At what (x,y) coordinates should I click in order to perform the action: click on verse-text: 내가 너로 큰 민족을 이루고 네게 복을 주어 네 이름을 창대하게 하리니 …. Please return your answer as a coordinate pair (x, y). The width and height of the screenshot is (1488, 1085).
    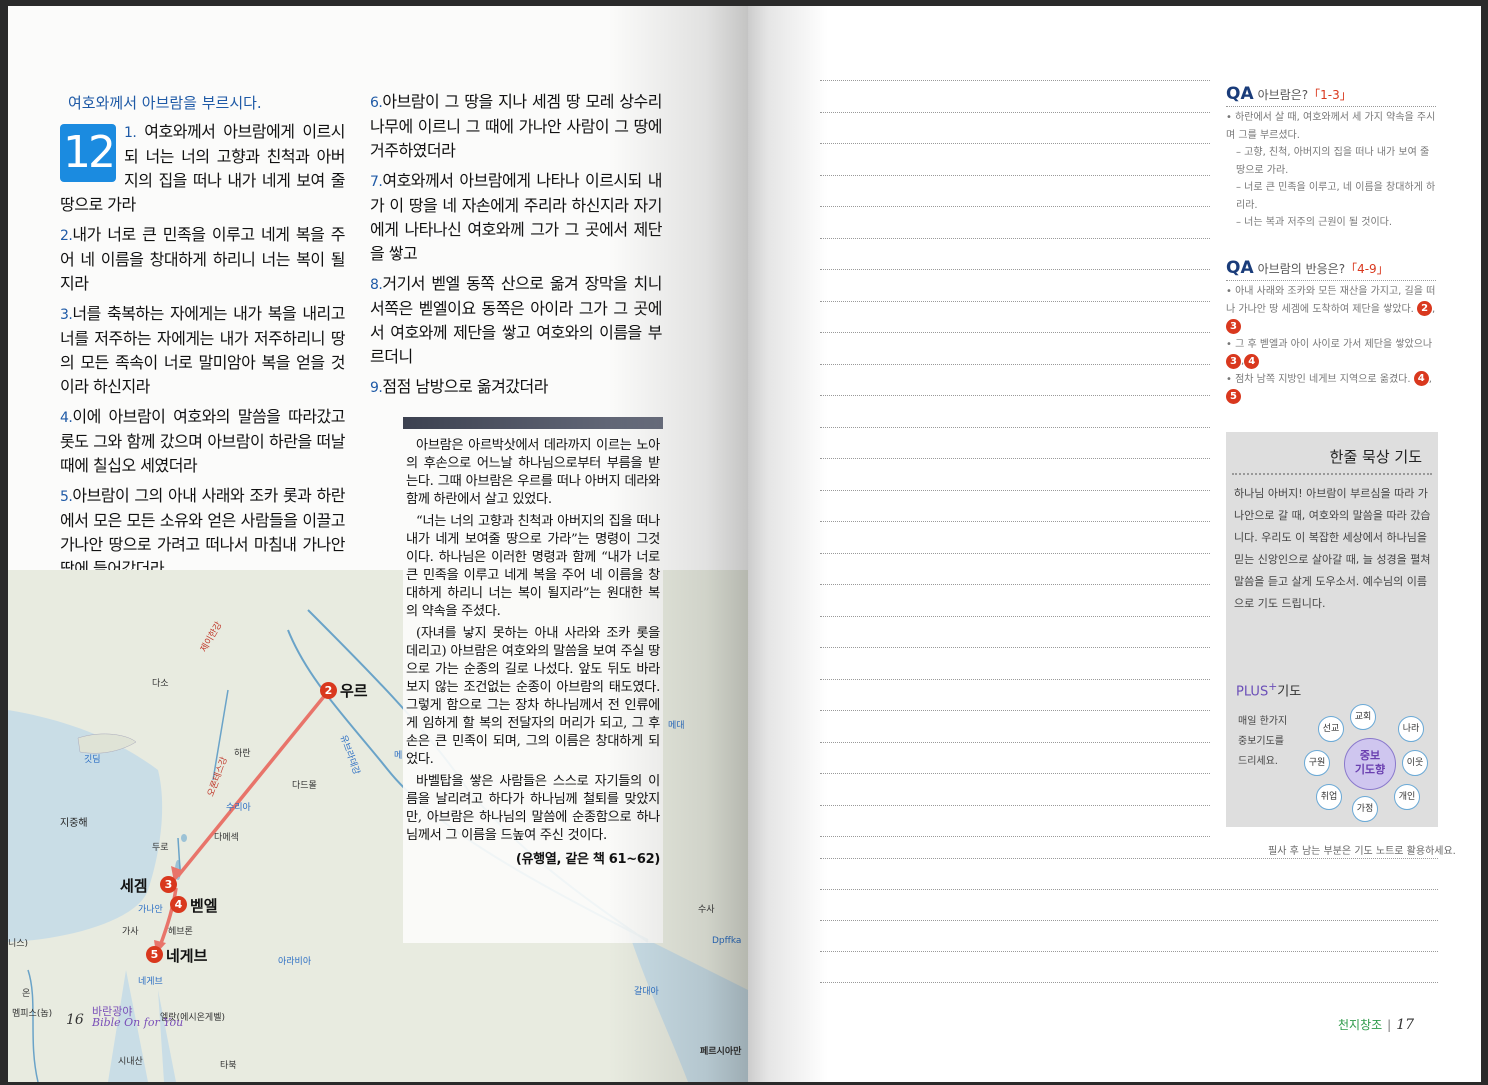
    Looking at the image, I should click on (203, 259).